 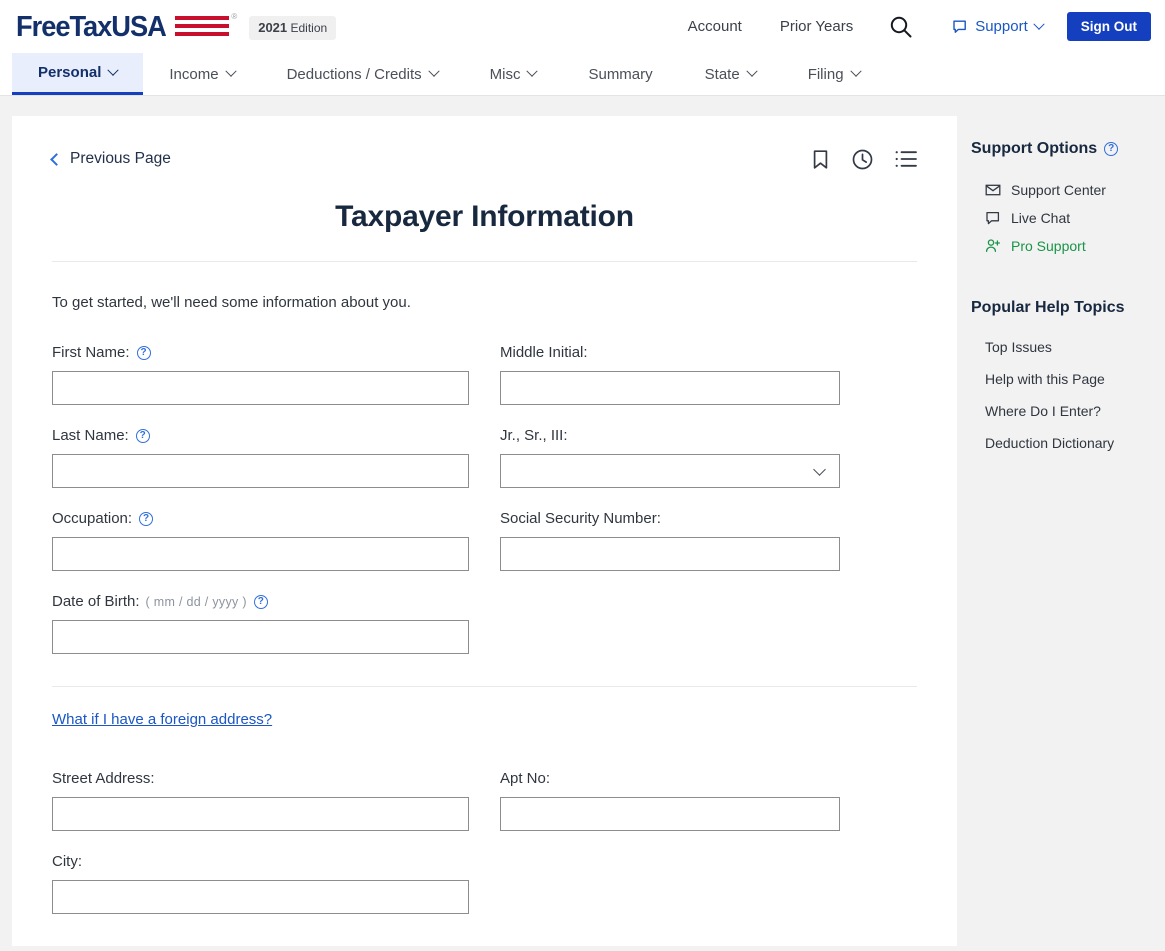 I want to click on tab-misc: Misc, so click(x=513, y=74).